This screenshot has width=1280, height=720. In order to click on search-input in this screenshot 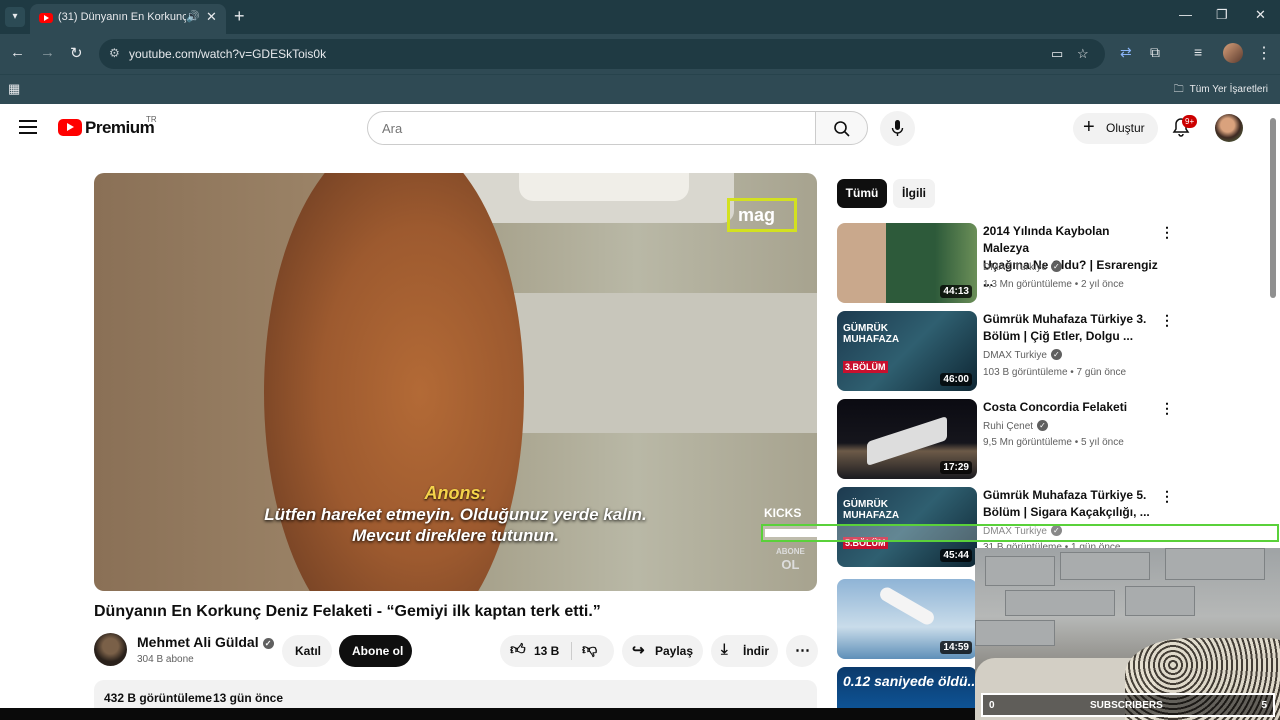, I will do `click(592, 128)`.